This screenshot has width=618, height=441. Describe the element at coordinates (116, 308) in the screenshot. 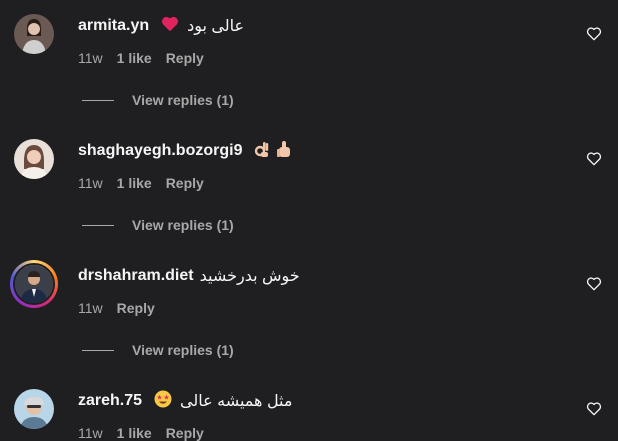

I see `comment-meta: 11w Reply` at that location.